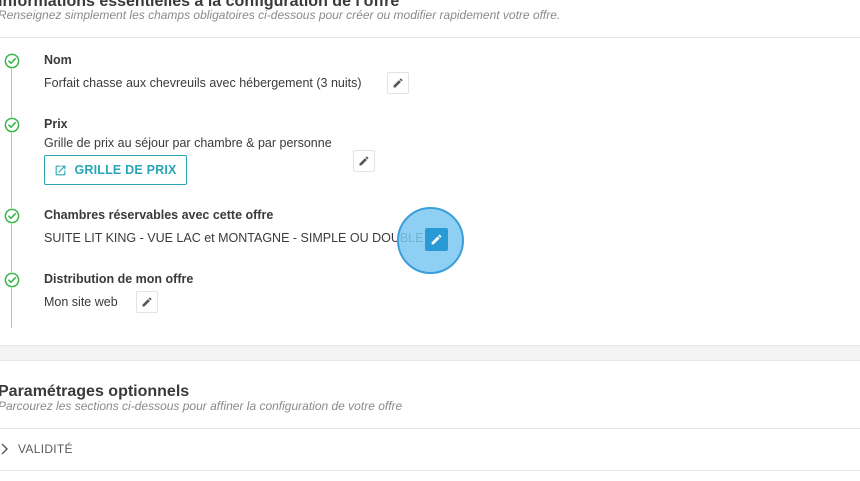 Image resolution: width=860 pixels, height=481 pixels. What do you see at coordinates (58, 60) in the screenshot?
I see `step-label-nom: Nom` at bounding box center [58, 60].